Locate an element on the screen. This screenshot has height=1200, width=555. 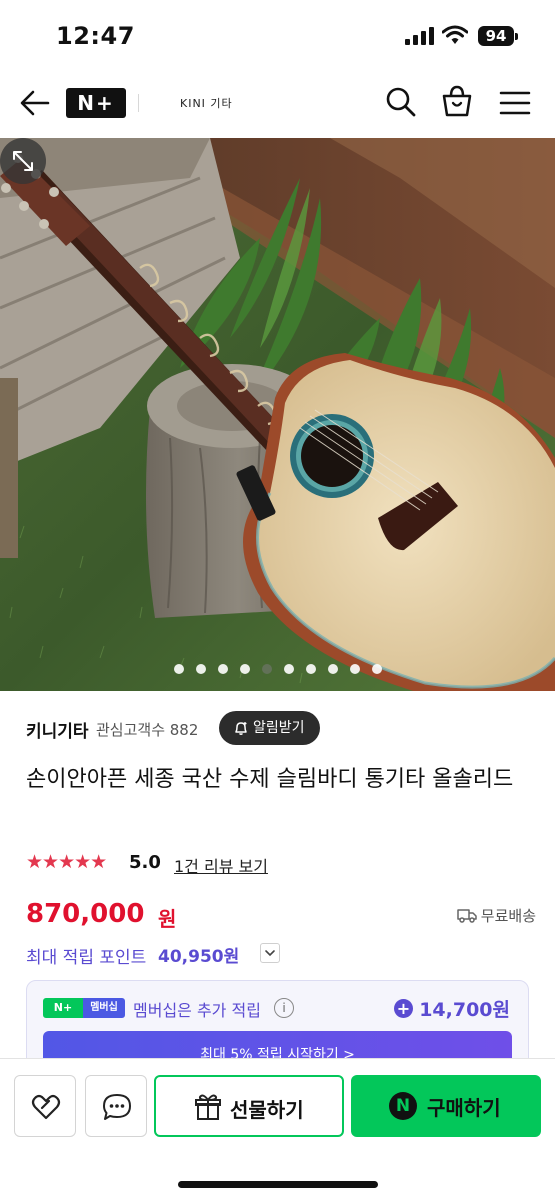
points-label: 최대 적립 포인트 is located at coordinates (86, 958).